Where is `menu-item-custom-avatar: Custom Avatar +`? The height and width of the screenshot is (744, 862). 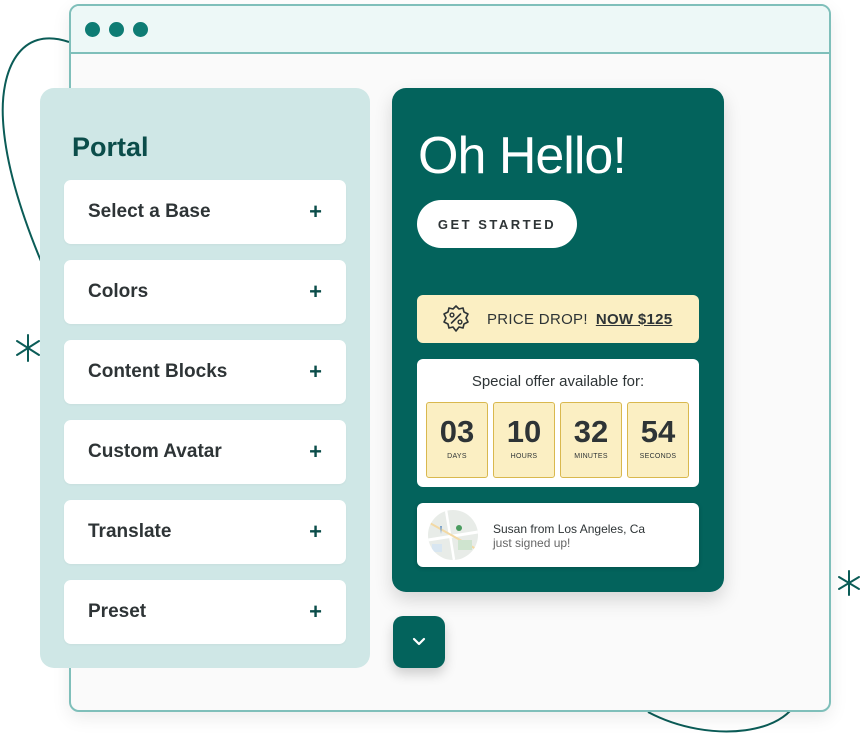
menu-item-custom-avatar: Custom Avatar + is located at coordinates (205, 452).